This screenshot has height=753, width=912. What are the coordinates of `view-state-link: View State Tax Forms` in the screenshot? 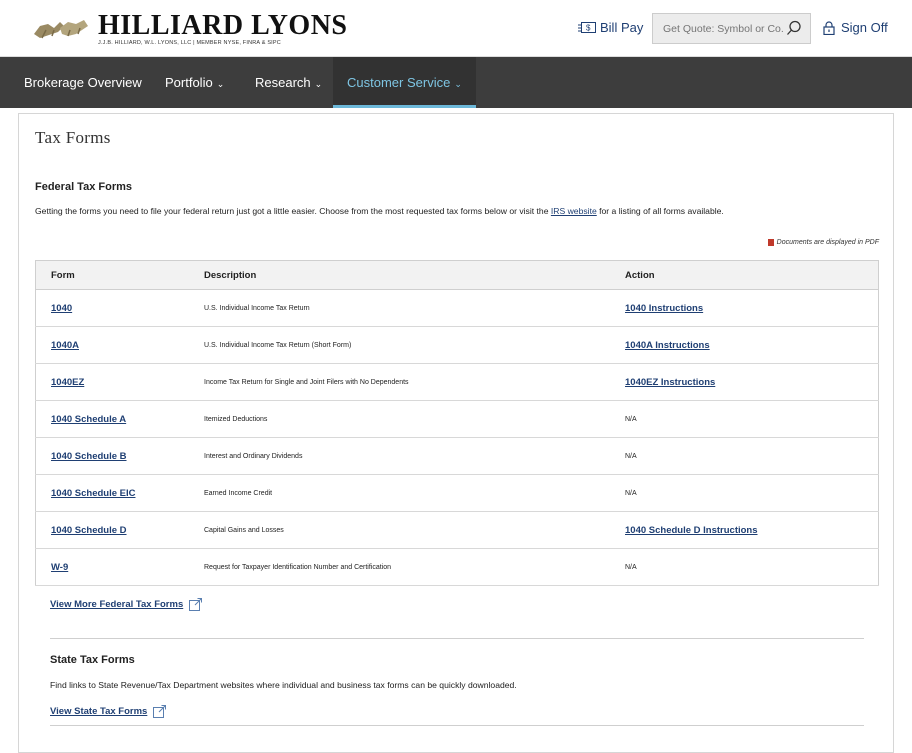 It's located at (108, 711).